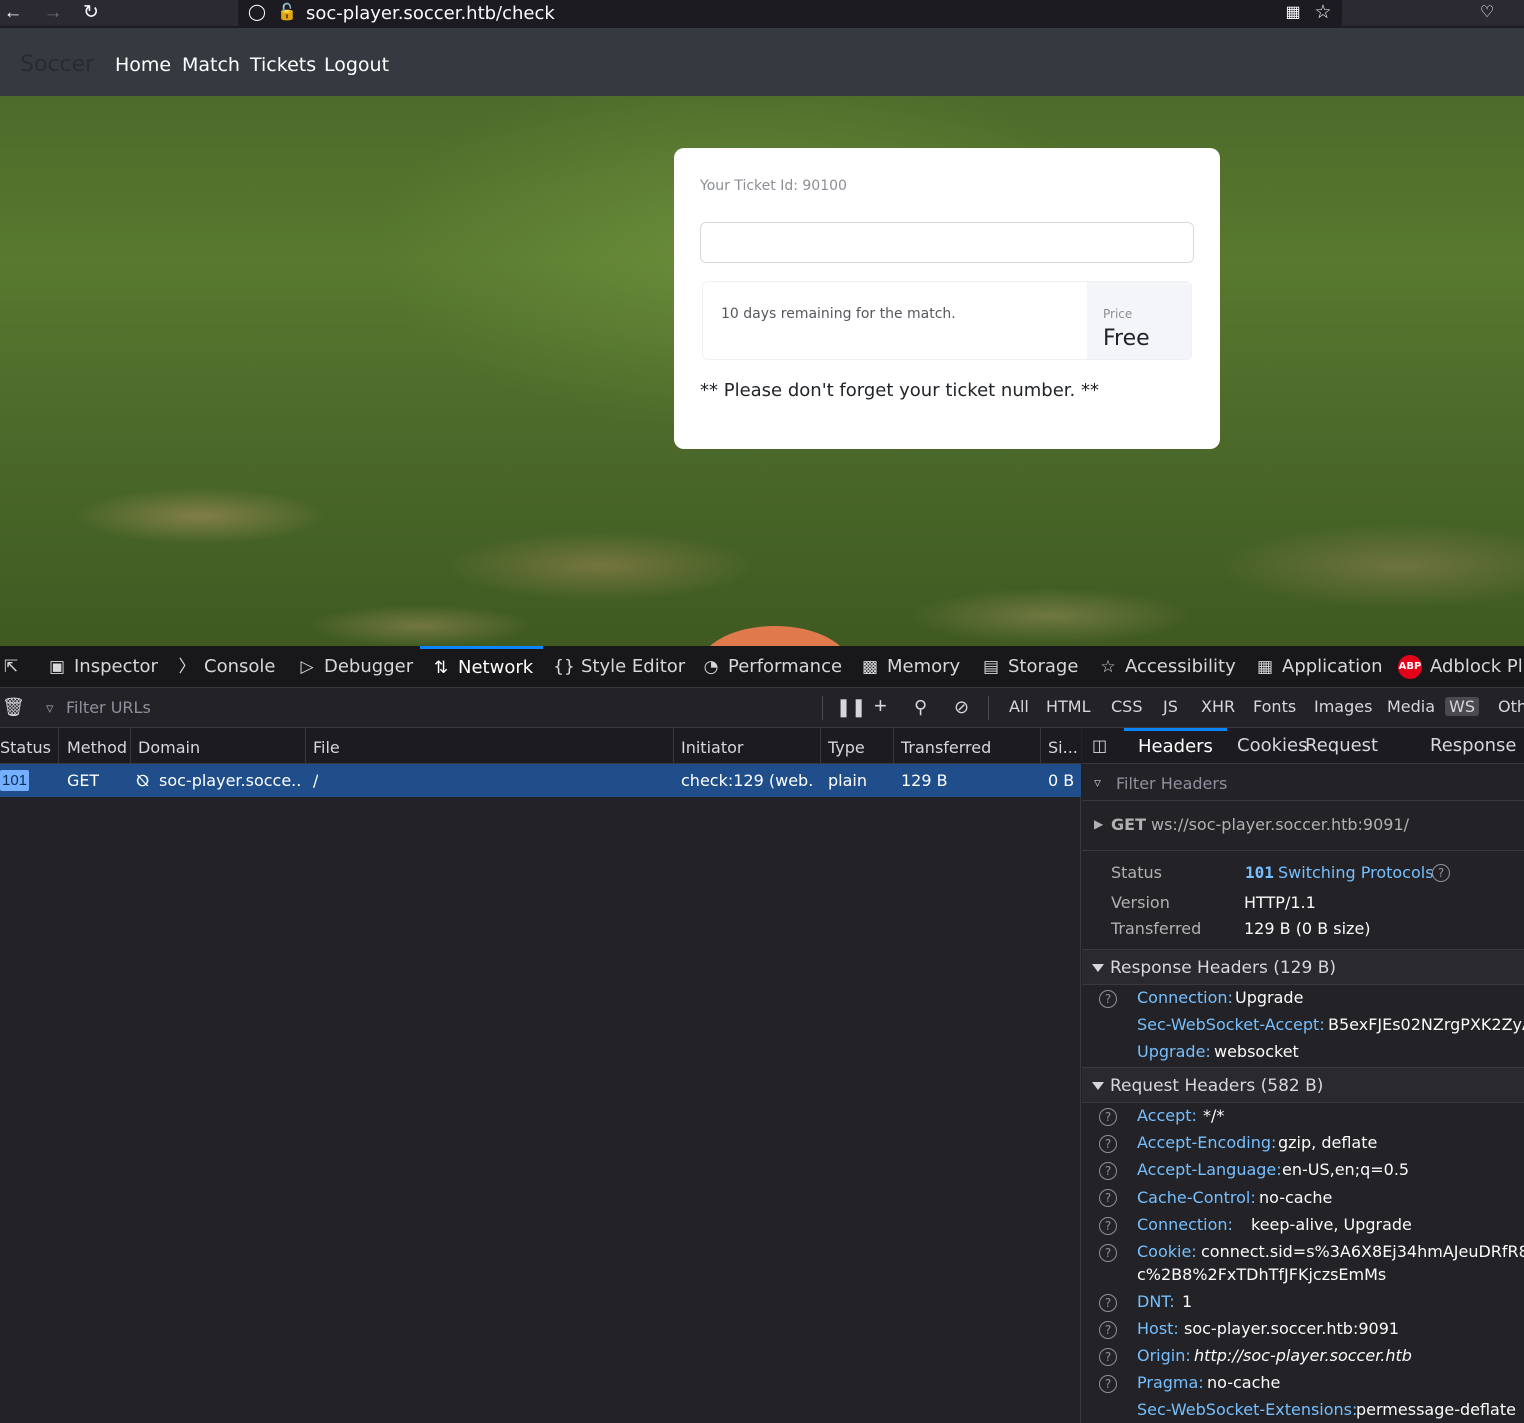  I want to click on tab-accessibility: ☆ Accessibility, so click(1166, 667).